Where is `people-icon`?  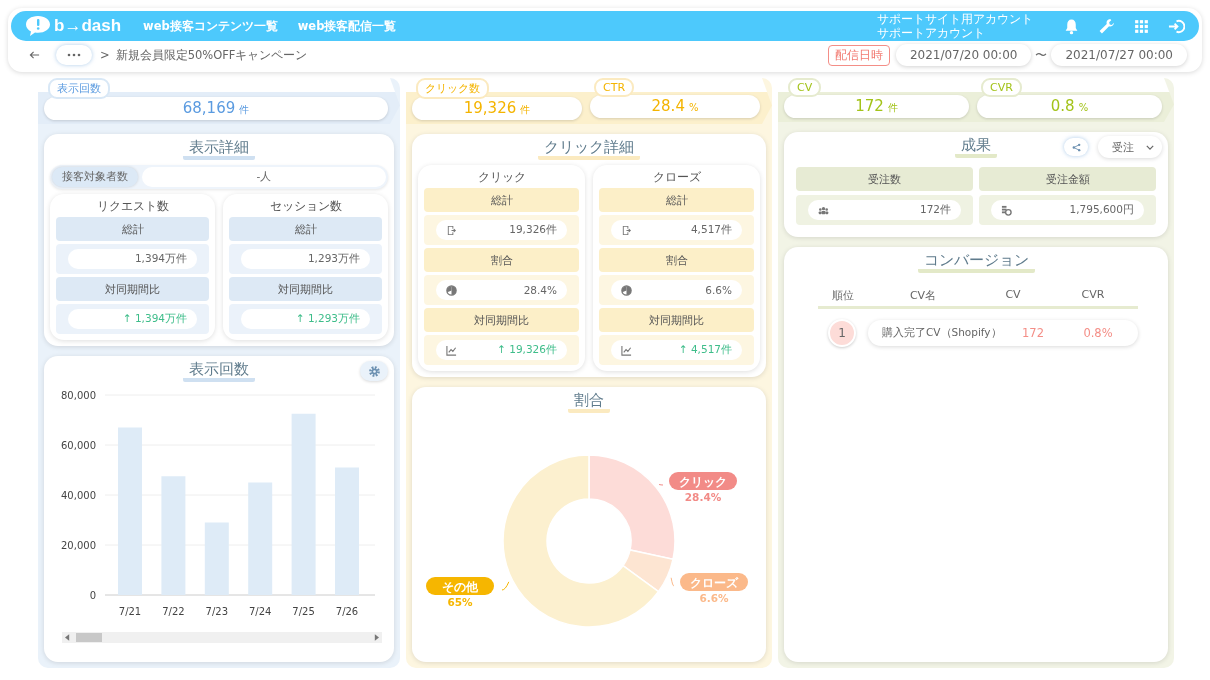
people-icon is located at coordinates (823, 210).